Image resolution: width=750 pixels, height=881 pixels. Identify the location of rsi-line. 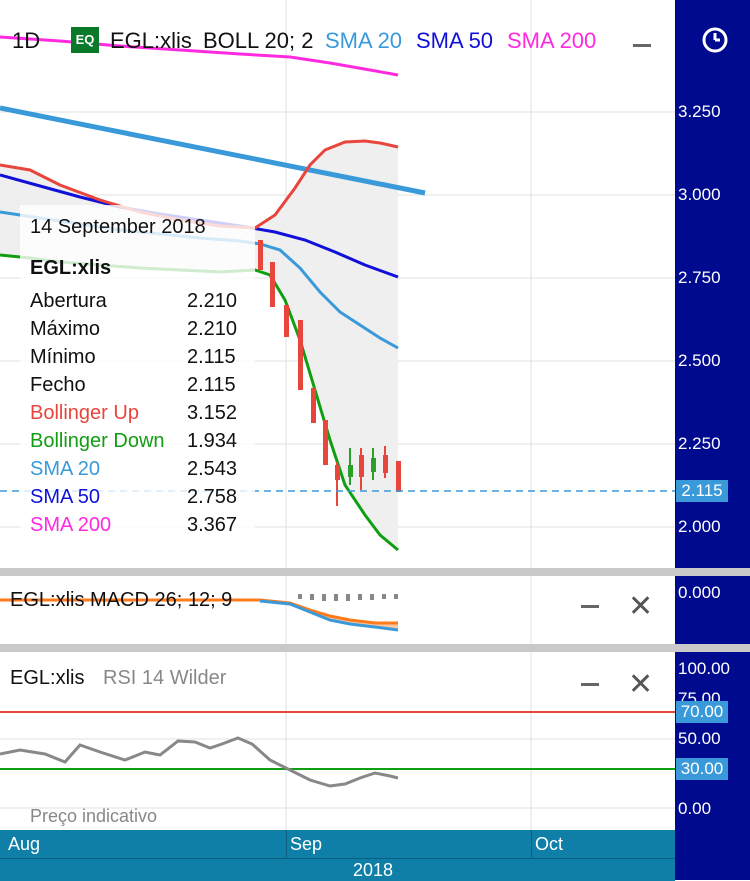
(199, 762).